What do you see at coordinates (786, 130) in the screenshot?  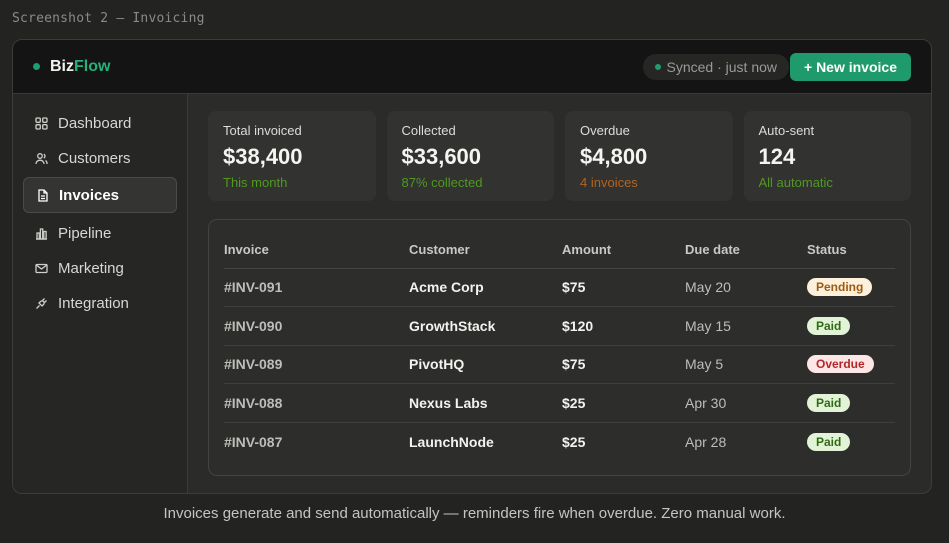 I see `stat-label: Auto-sent` at bounding box center [786, 130].